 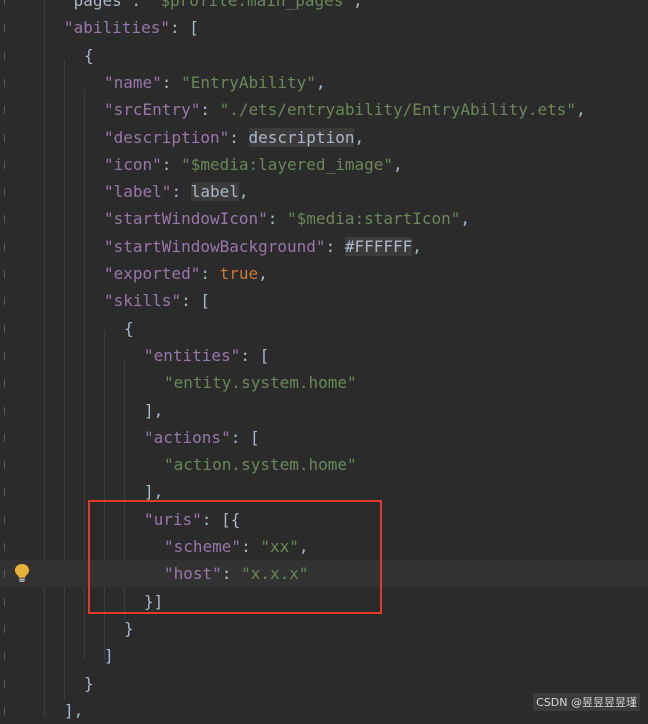 I want to click on lightbulb-icon, so click(x=22, y=573).